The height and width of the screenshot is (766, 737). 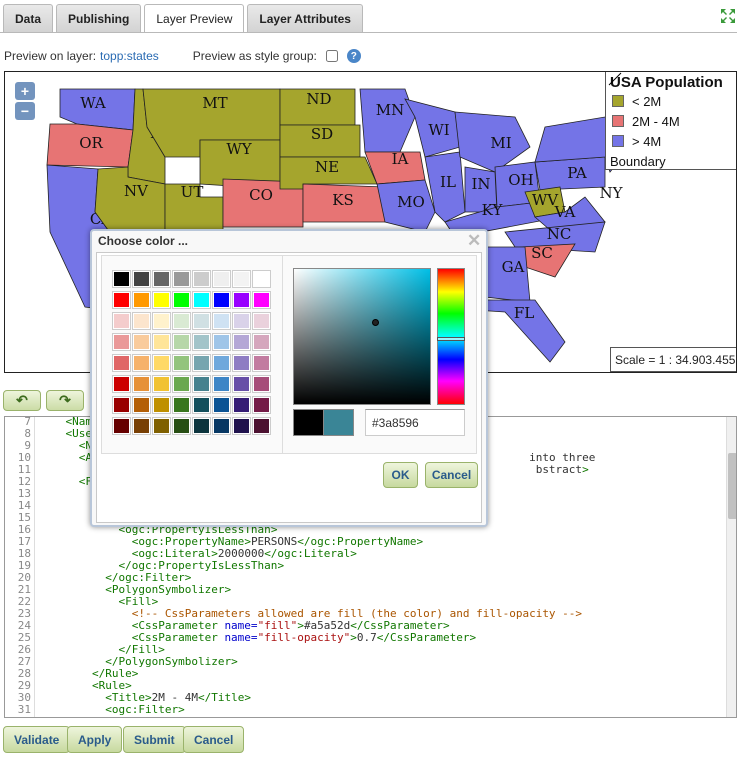 What do you see at coordinates (415, 422) in the screenshot?
I see `hex-color-input` at bounding box center [415, 422].